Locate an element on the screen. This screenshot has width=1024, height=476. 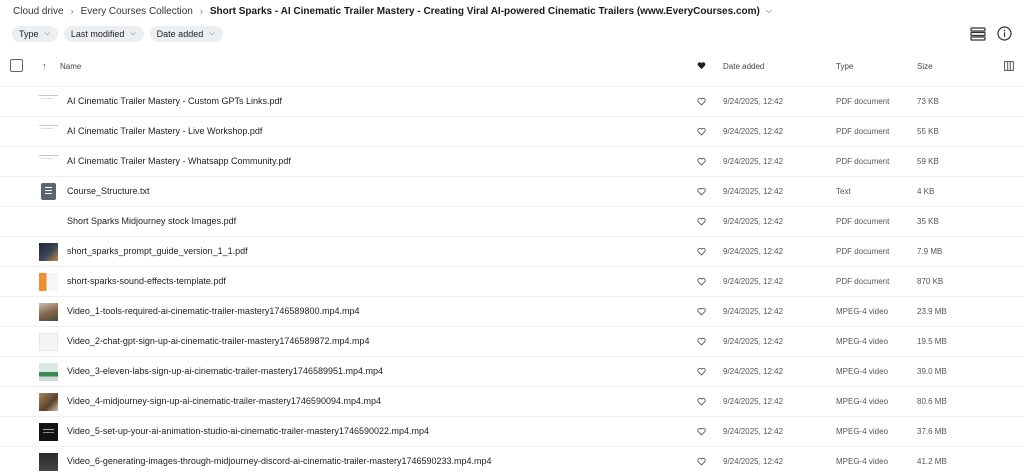
file-size: 73 KB is located at coordinates (928, 101).